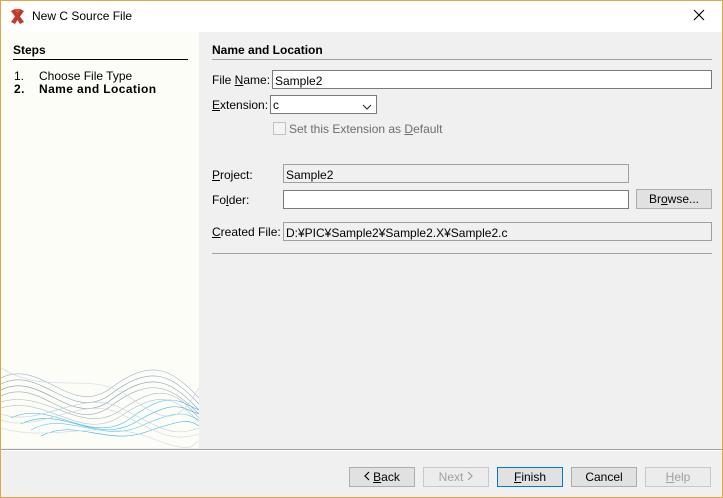 Image resolution: width=723 pixels, height=498 pixels. What do you see at coordinates (232, 175) in the screenshot?
I see `project-label: Project:` at bounding box center [232, 175].